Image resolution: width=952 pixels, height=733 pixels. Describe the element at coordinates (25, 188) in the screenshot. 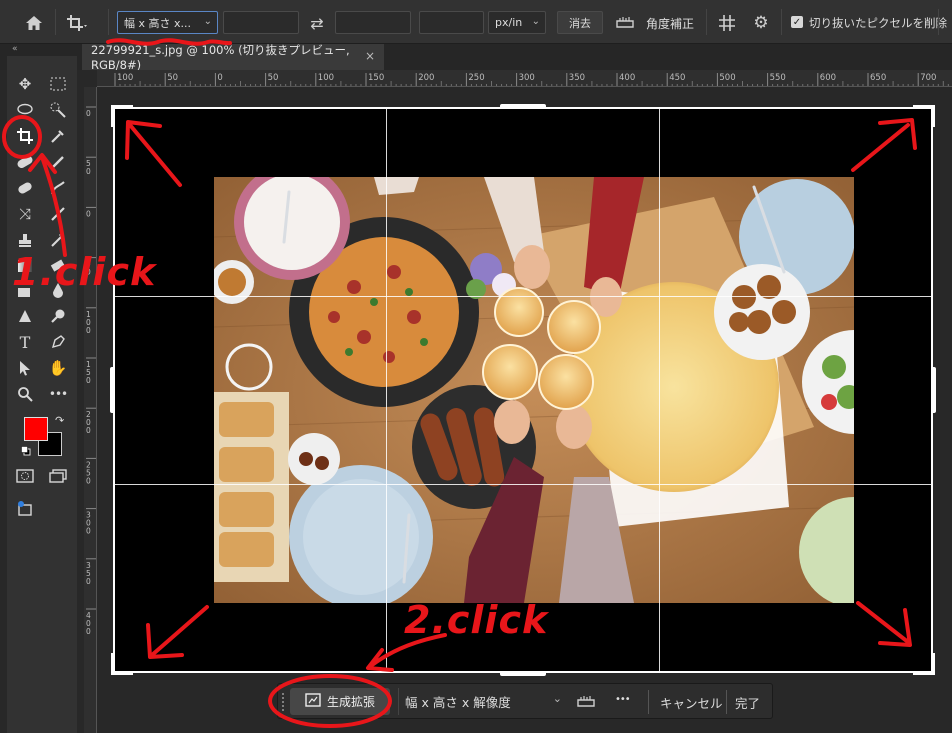

I see `healing-brush-tool-icon` at that location.